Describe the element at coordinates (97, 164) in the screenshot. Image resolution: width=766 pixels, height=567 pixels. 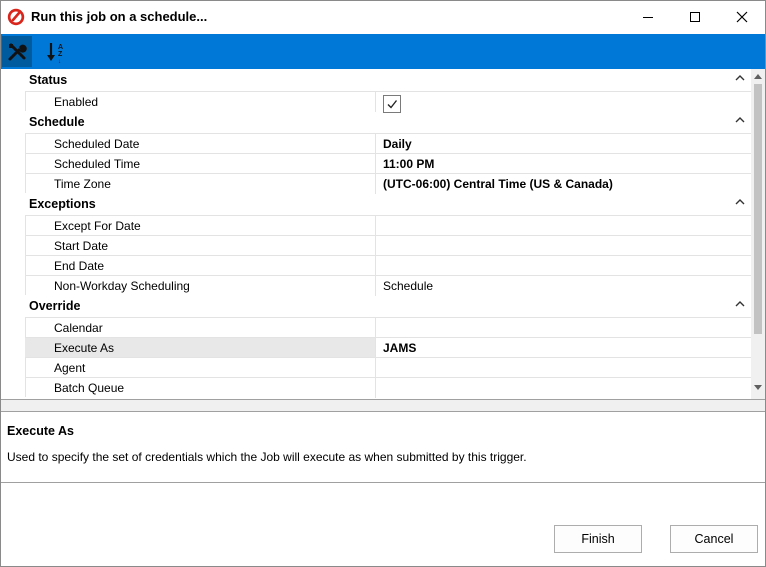
I see `property-name: Scheduled Time` at that location.